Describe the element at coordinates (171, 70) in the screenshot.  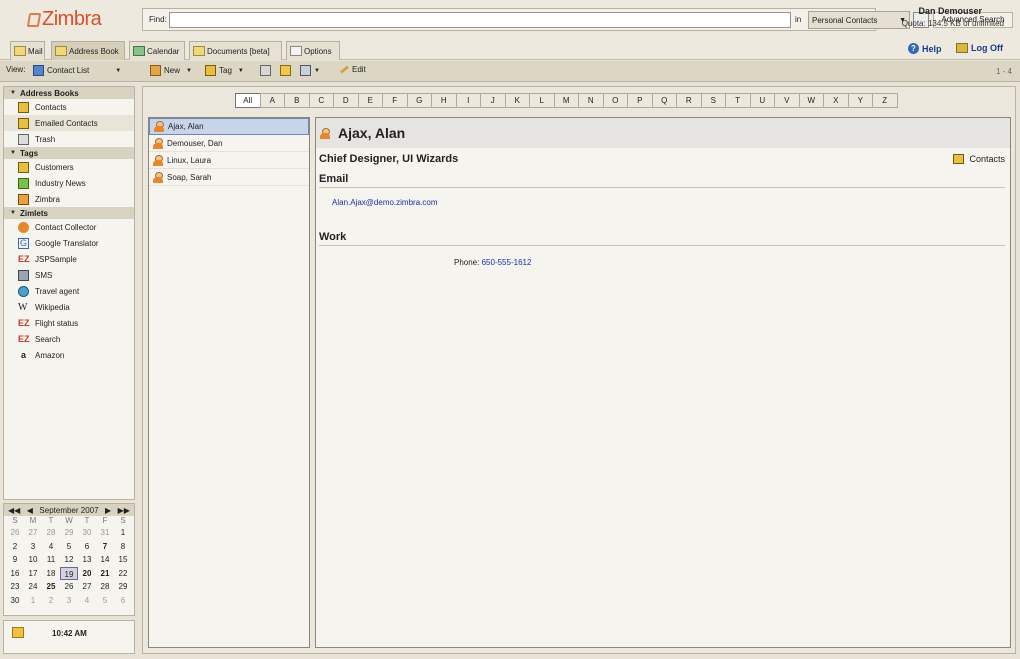
I see `new-button: New ▼` at that location.